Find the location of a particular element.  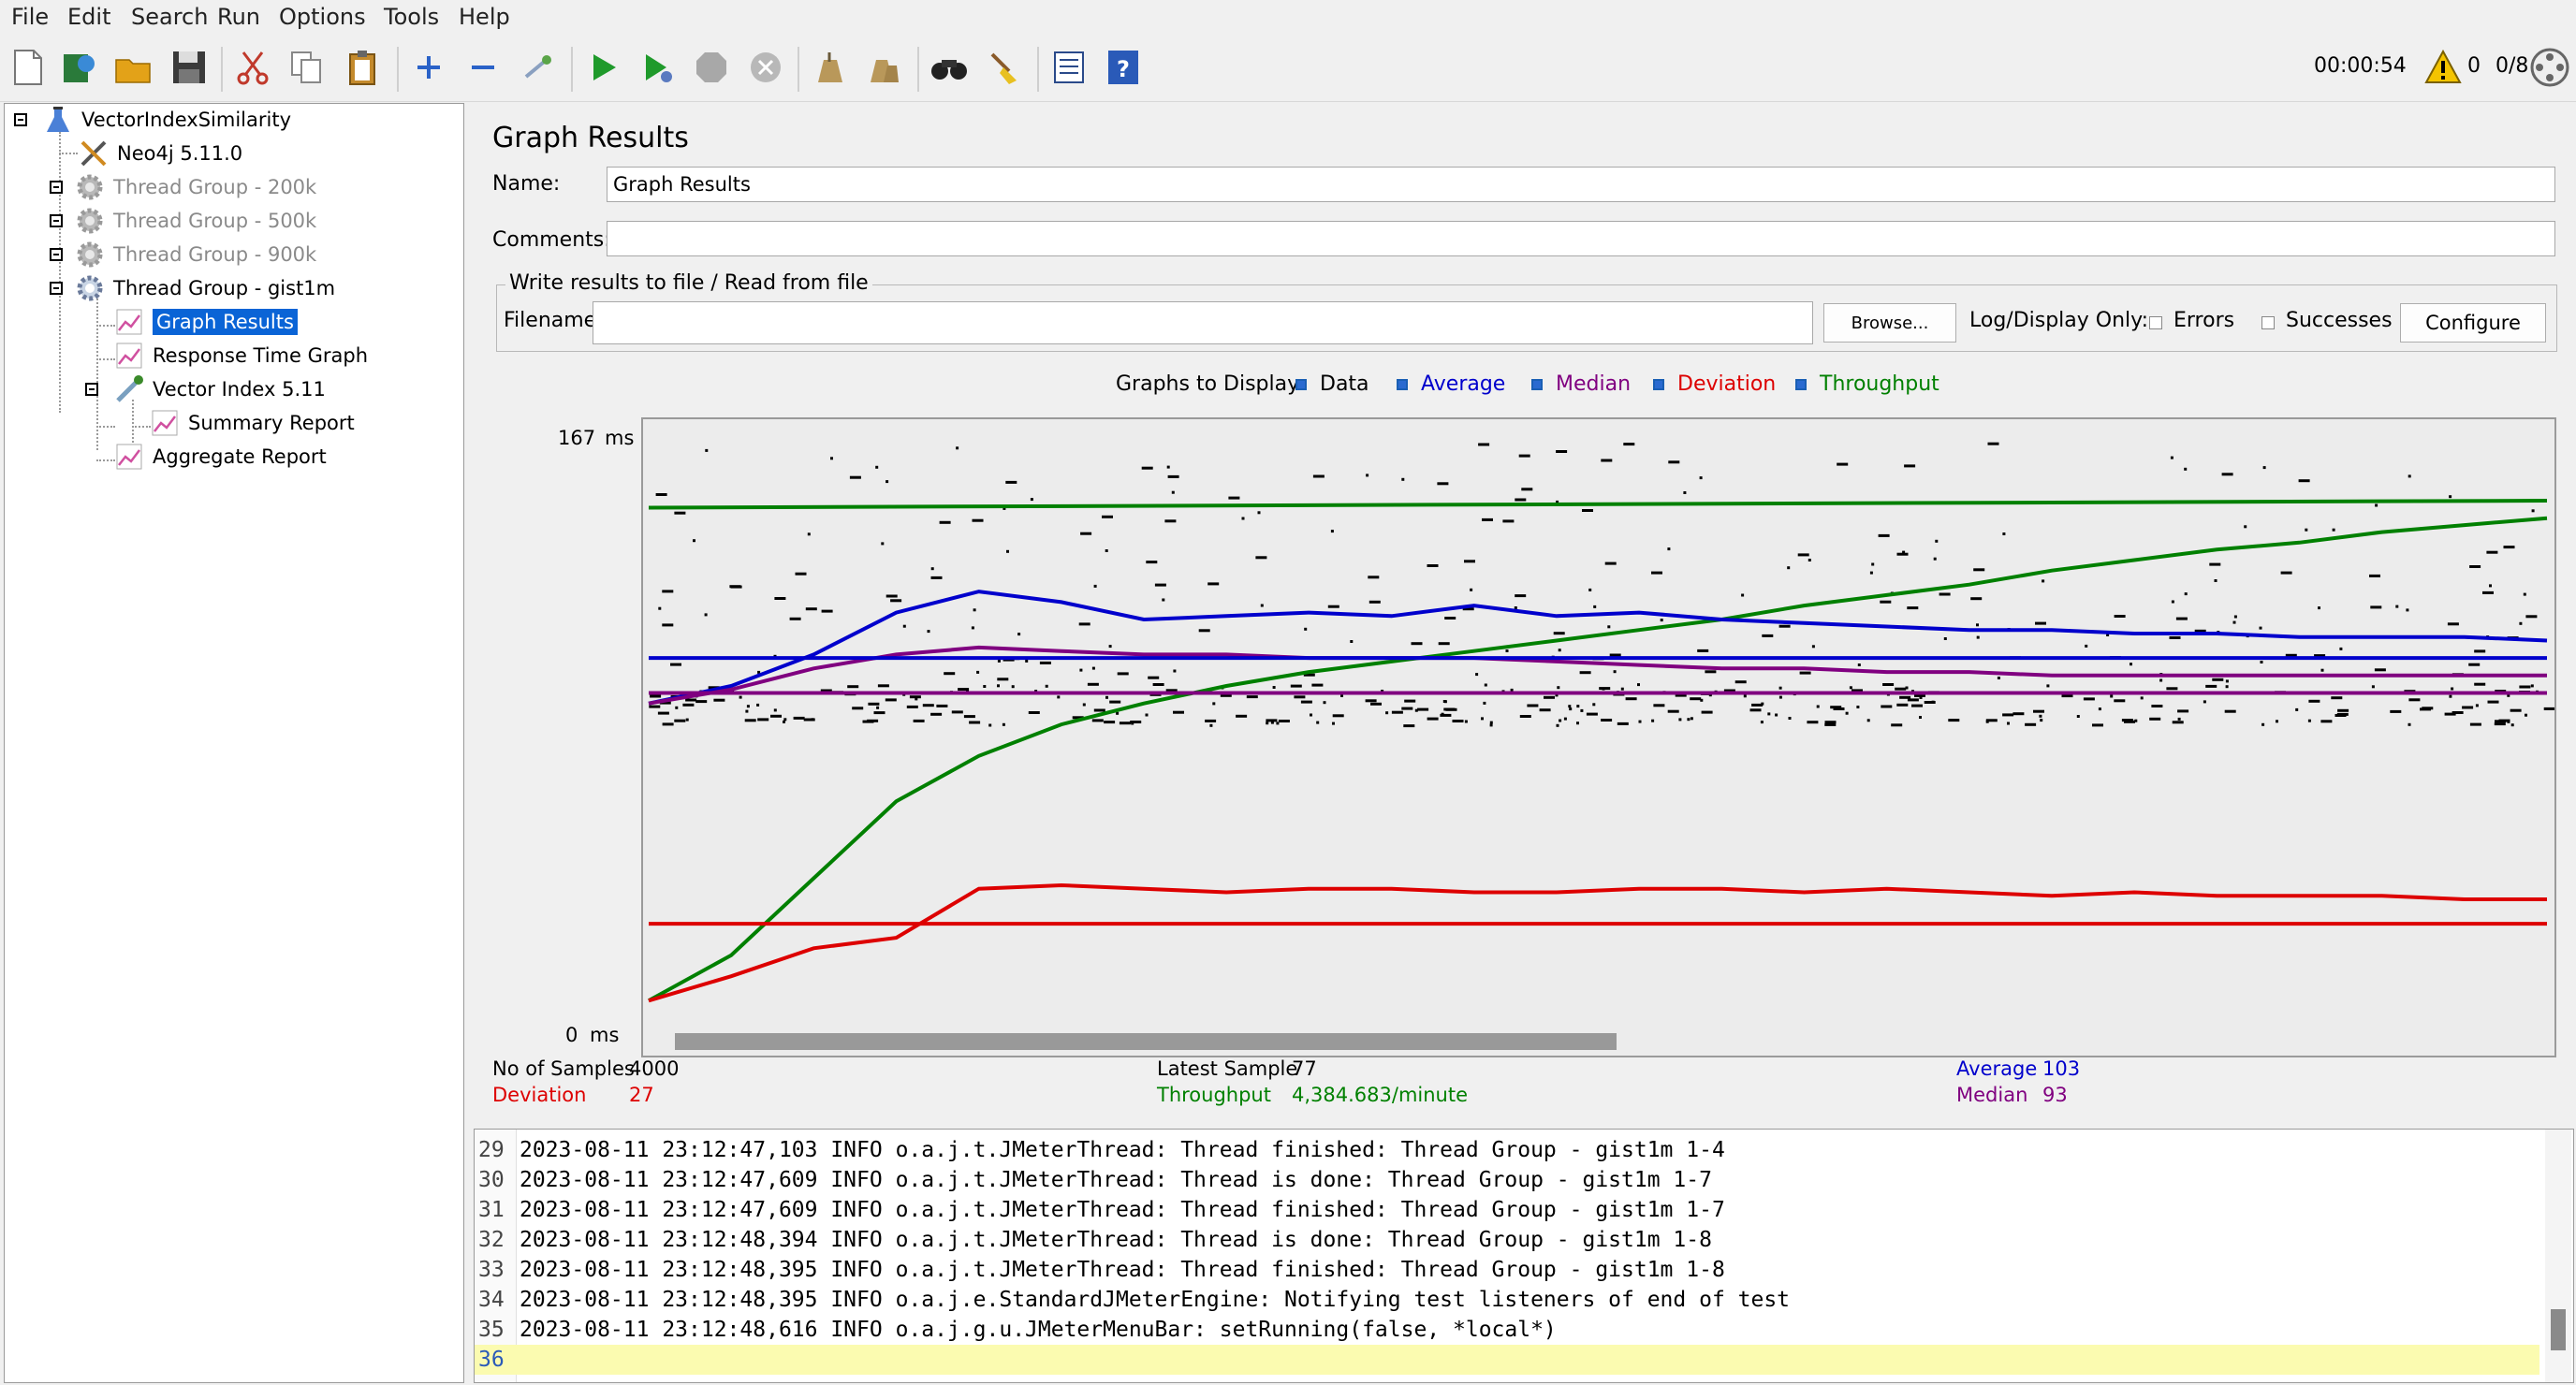

successes-checkbox is located at coordinates (2268, 322).